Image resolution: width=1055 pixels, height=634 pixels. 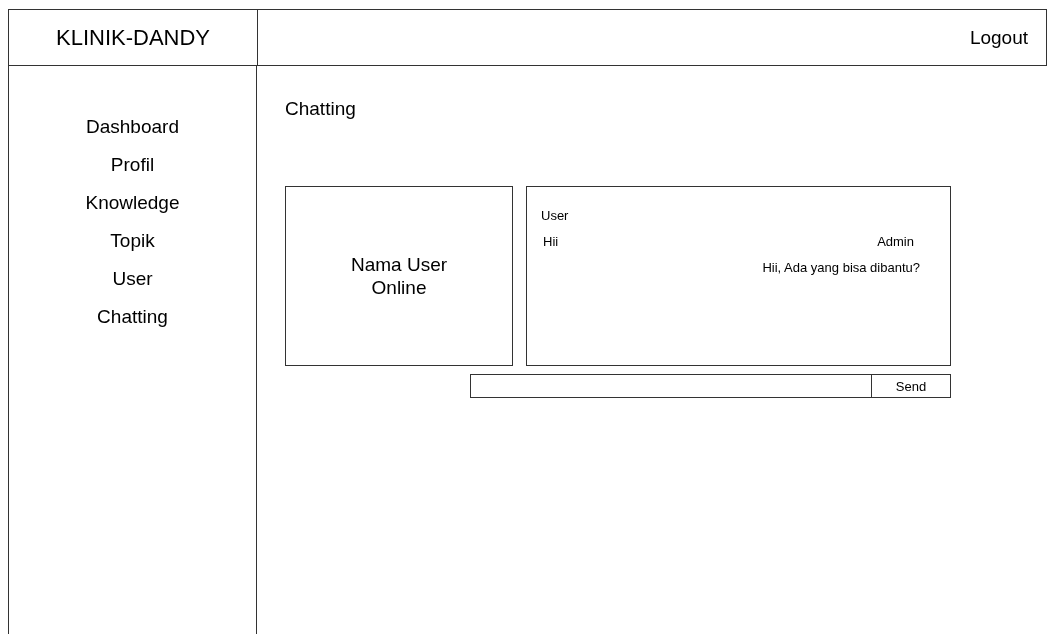 What do you see at coordinates (321, 109) in the screenshot?
I see `page-title: Chatting` at bounding box center [321, 109].